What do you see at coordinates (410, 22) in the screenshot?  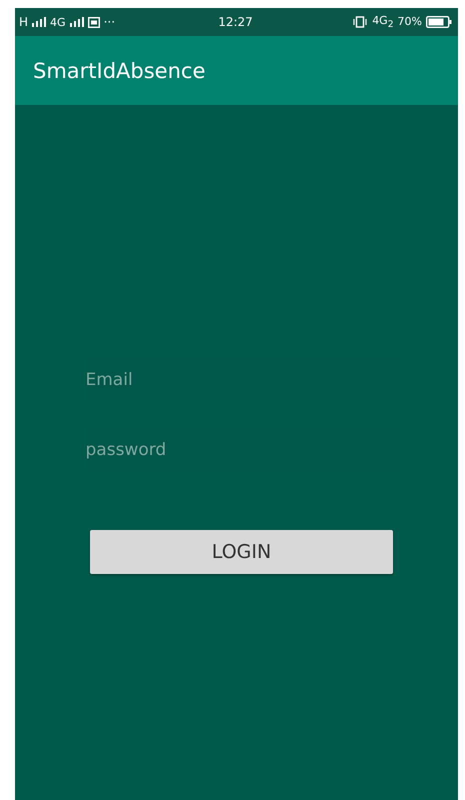 I see `battery-level: 70%` at bounding box center [410, 22].